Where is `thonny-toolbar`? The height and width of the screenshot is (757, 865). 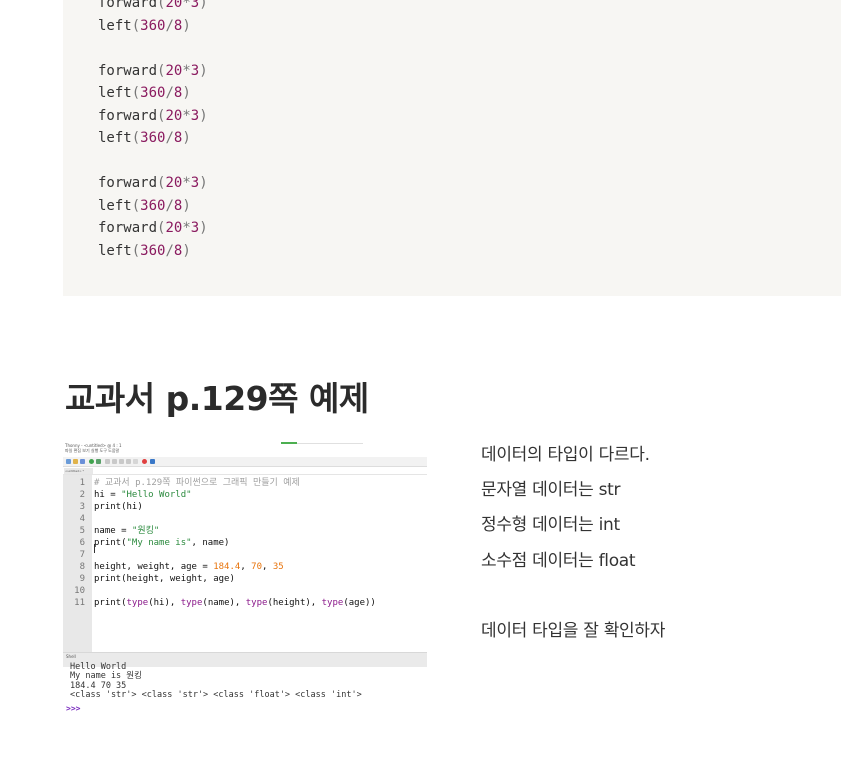 thonny-toolbar is located at coordinates (245, 462).